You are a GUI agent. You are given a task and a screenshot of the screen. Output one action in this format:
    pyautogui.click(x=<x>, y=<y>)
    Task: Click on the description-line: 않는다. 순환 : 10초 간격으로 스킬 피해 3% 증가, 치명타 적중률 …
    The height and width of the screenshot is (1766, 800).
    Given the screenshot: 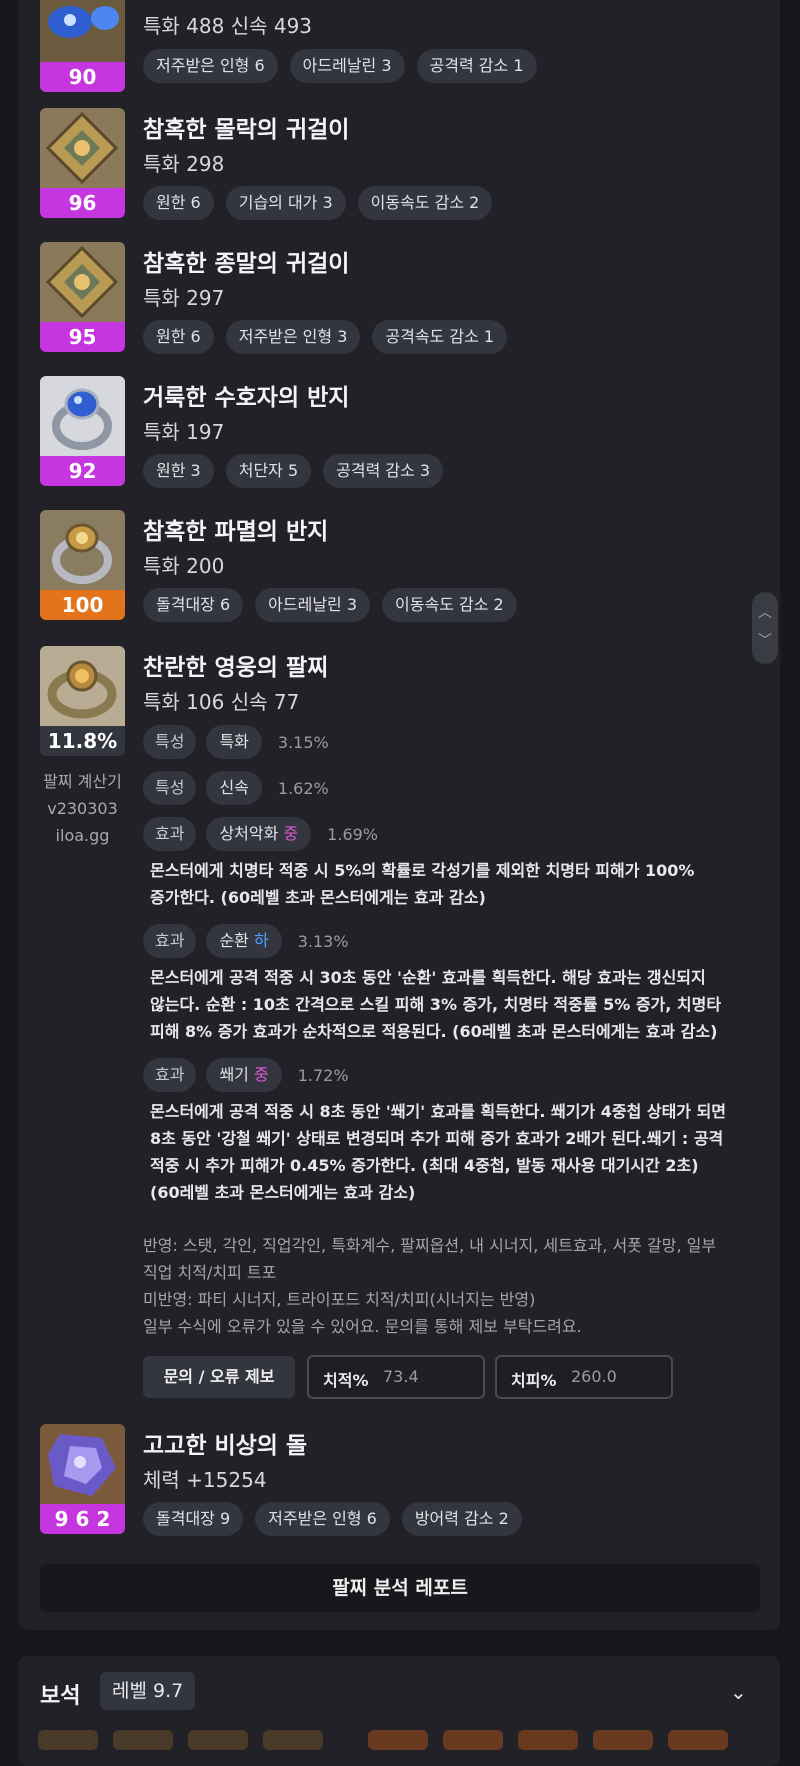 What is the action you would take?
    pyautogui.click(x=436, y=1004)
    